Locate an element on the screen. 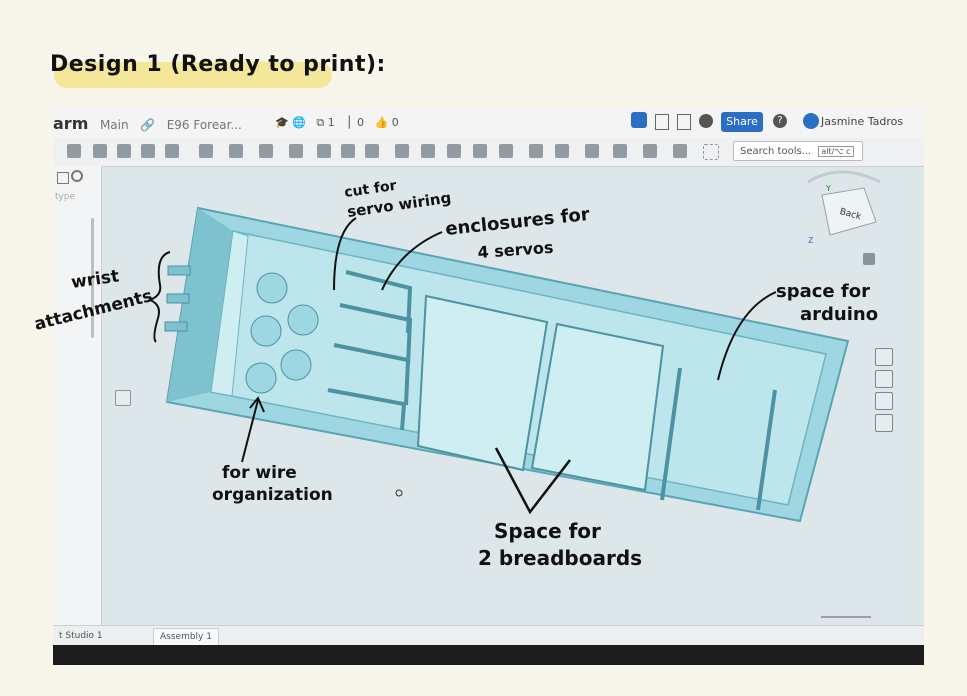 Image resolution: width=967 pixels, height=696 pixels. view-cube: Back Y Z is located at coordinates (844, 207).